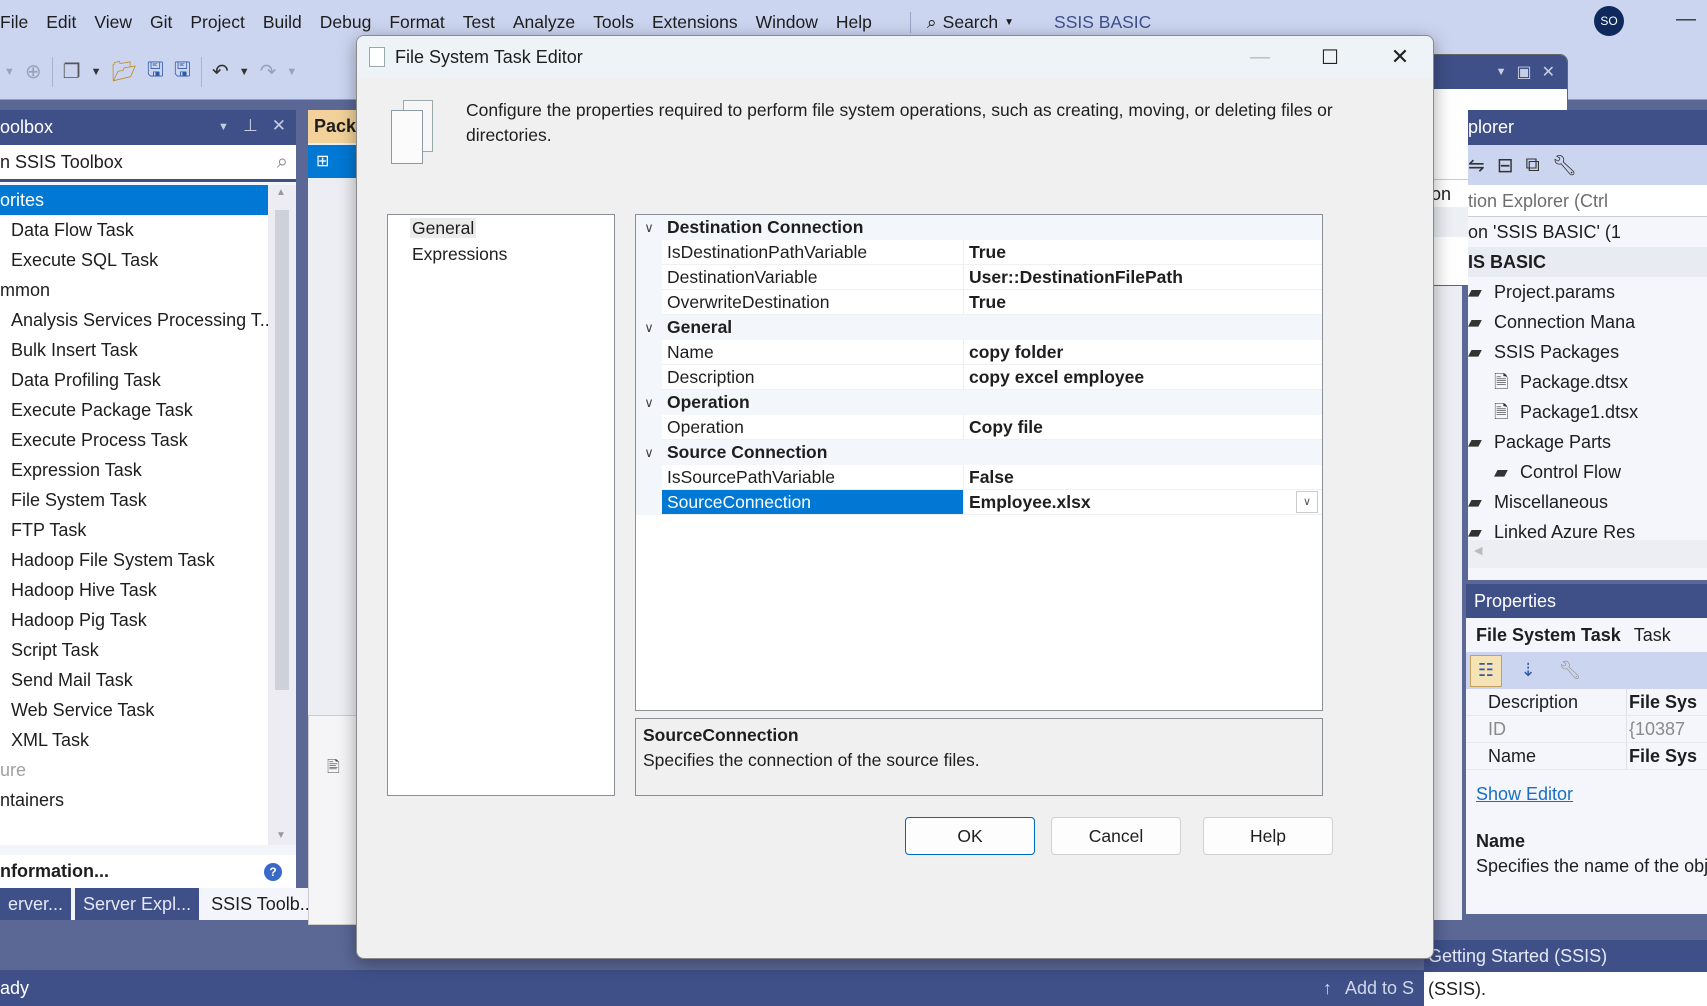 The height and width of the screenshot is (1006, 1707). What do you see at coordinates (1142, 477) in the screenshot?
I see `property-value: False` at bounding box center [1142, 477].